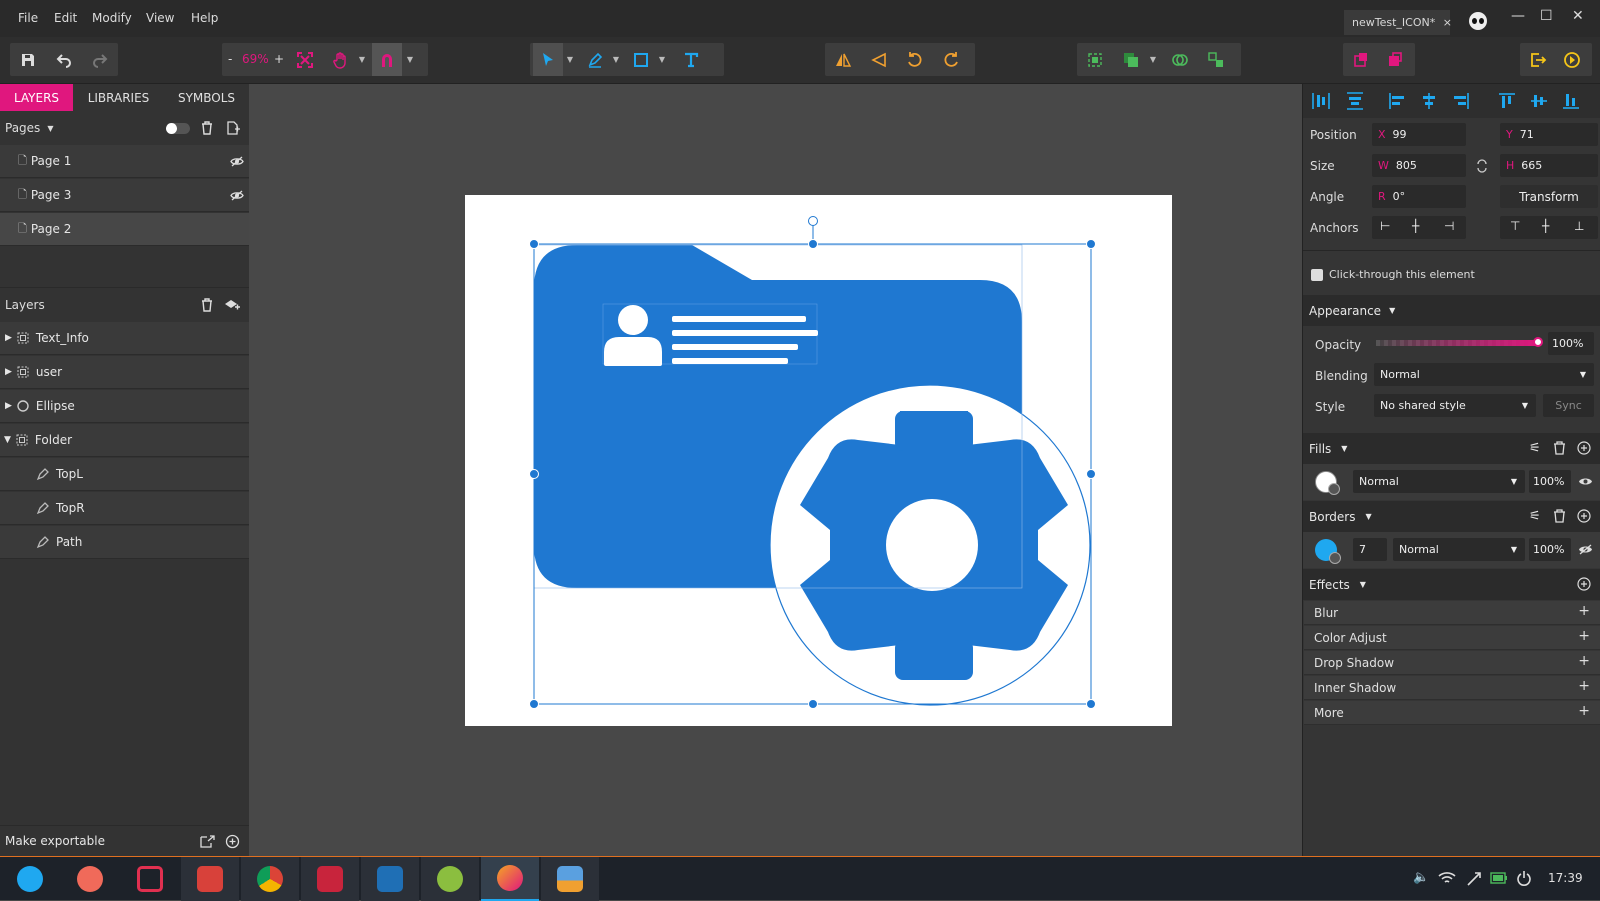 The width and height of the screenshot is (1600, 901). I want to click on effect-inner-shadow: Inner Shadow +, so click(1452, 688).